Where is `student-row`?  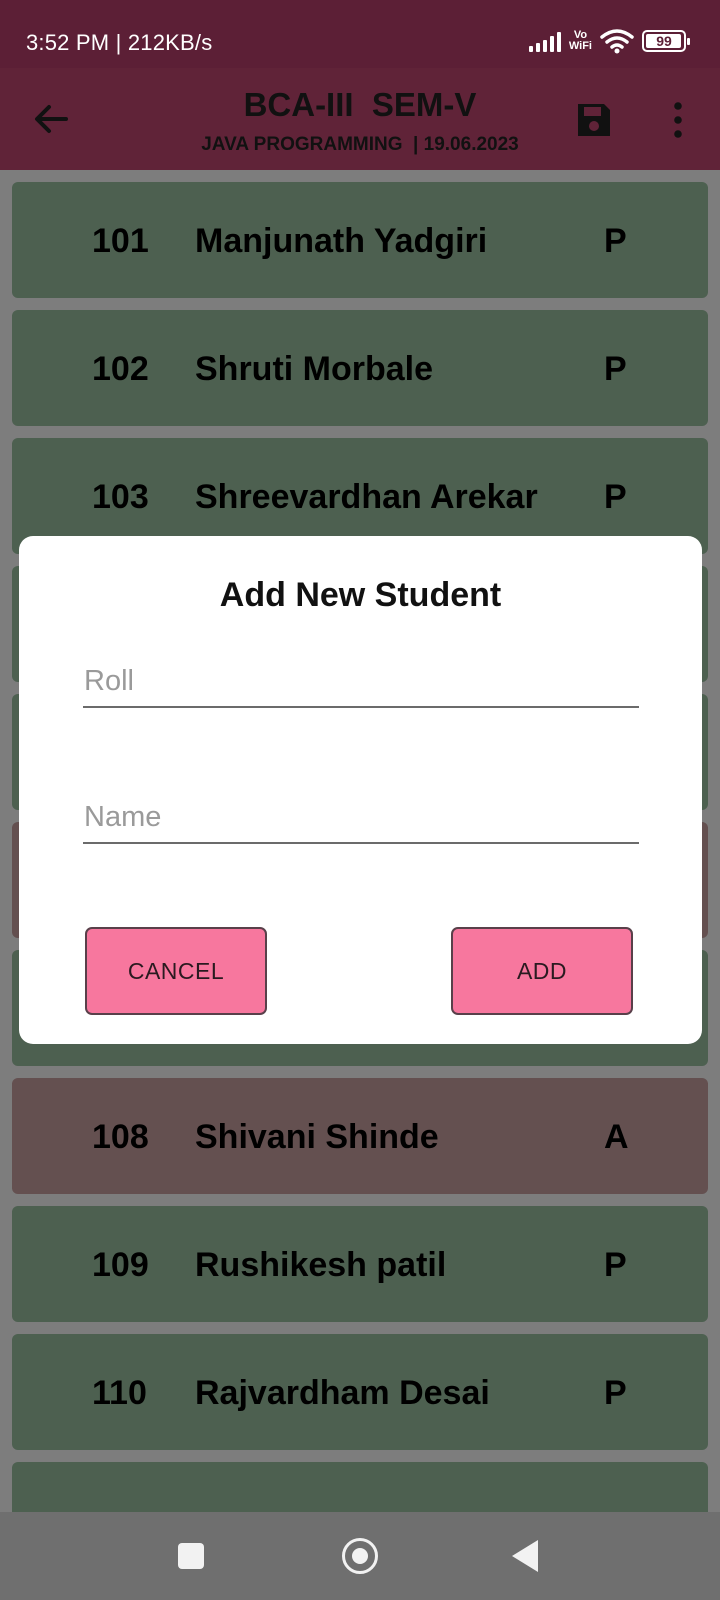 student-row is located at coordinates (360, 1487).